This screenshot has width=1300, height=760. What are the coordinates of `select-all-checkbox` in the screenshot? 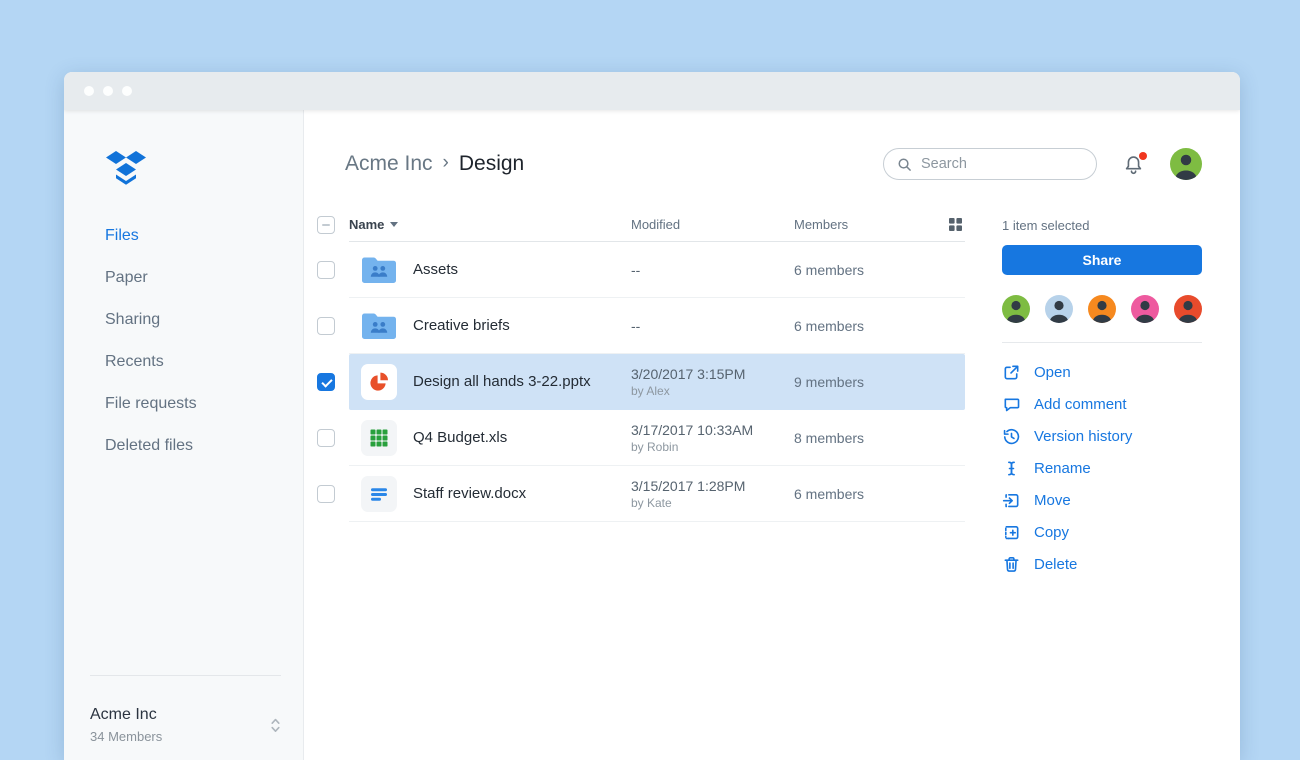 It's located at (326, 225).